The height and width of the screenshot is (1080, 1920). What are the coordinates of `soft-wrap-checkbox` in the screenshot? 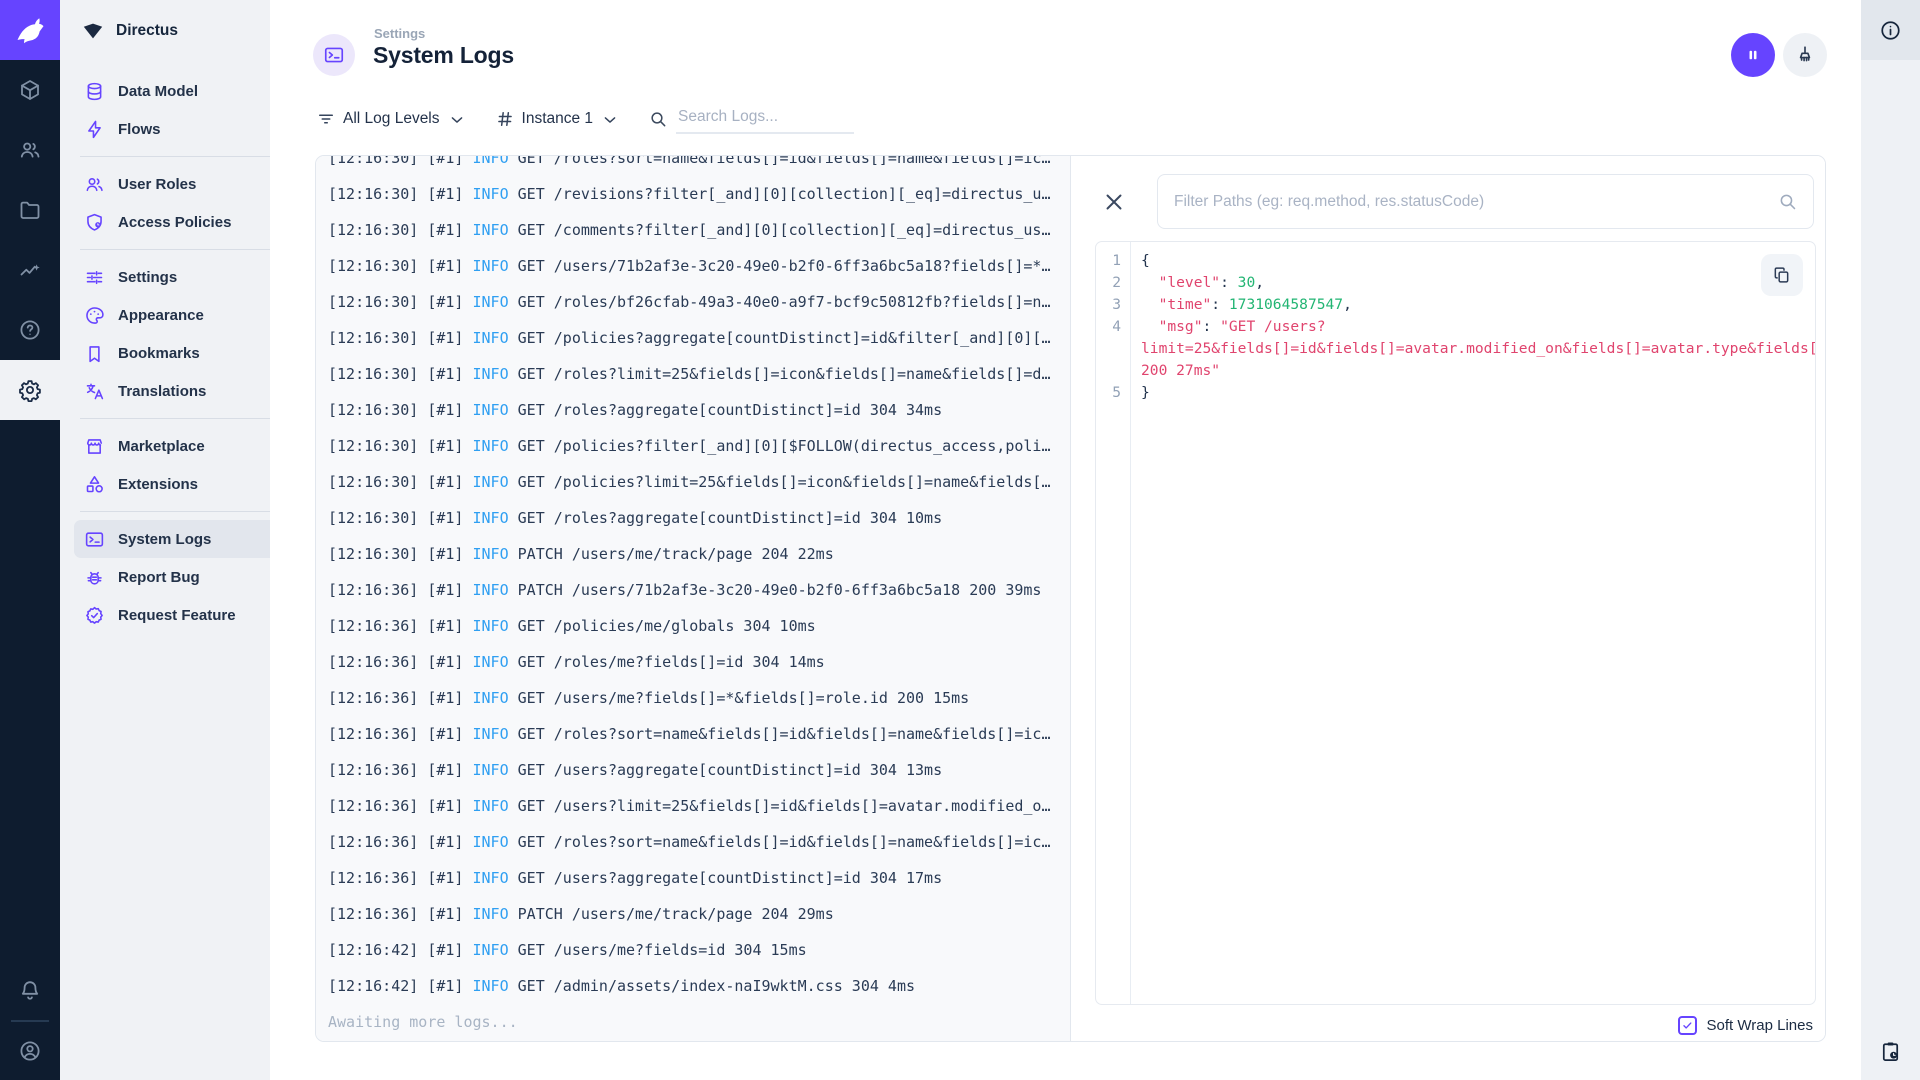 It's located at (1687, 1025).